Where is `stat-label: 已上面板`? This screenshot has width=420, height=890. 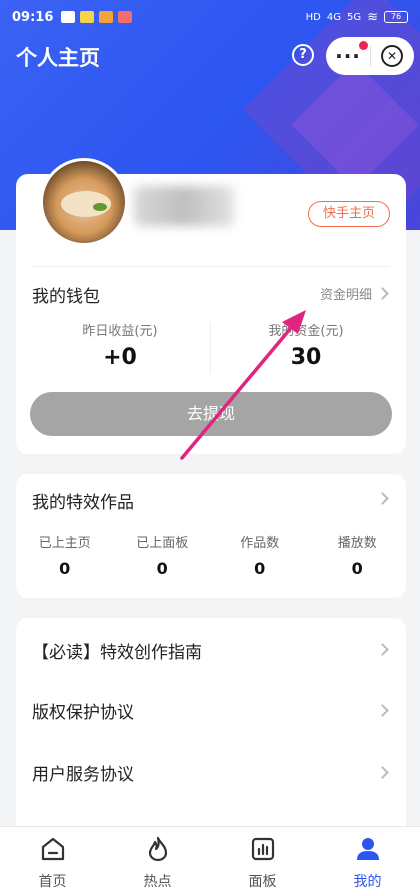 stat-label: 已上面板 is located at coordinates (162, 543).